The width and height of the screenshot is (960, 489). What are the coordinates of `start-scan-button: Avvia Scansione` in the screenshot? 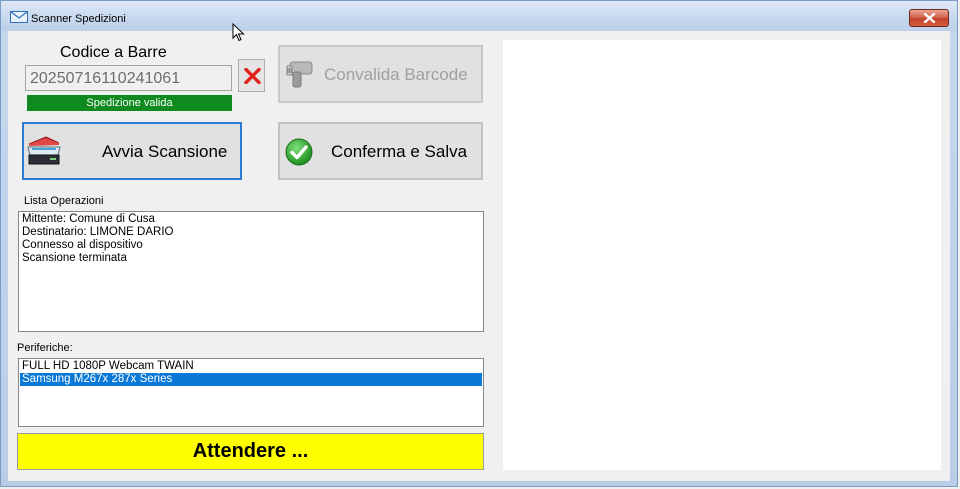 It's located at (132, 151).